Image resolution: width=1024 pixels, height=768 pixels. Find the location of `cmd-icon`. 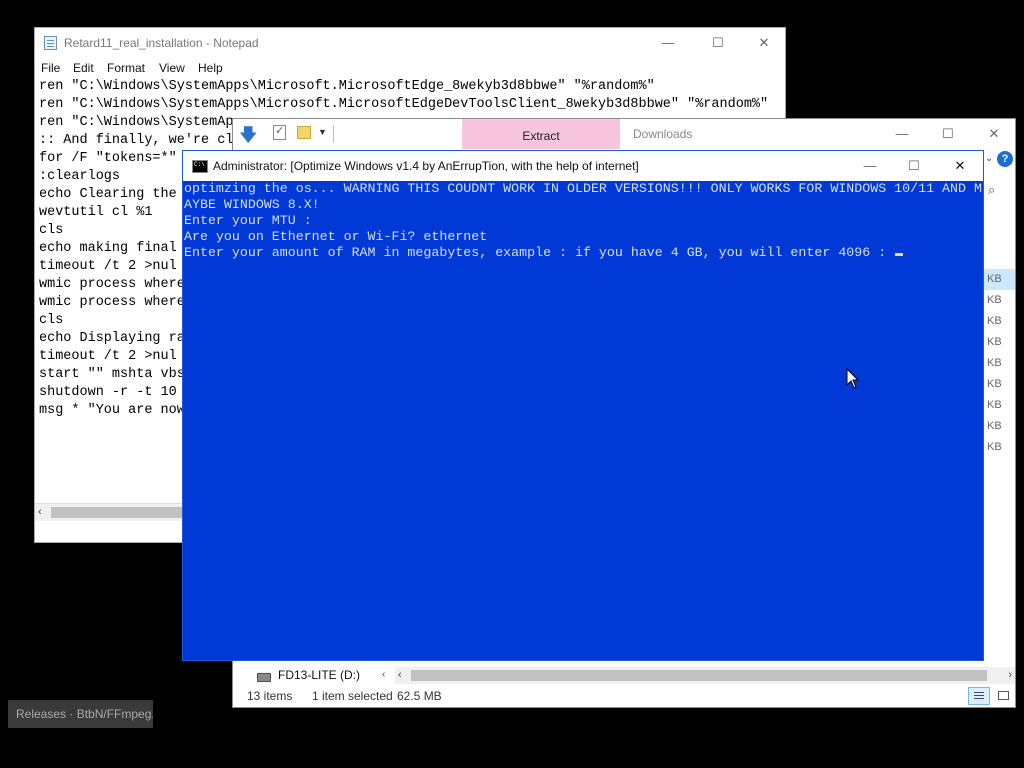

cmd-icon is located at coordinates (200, 166).